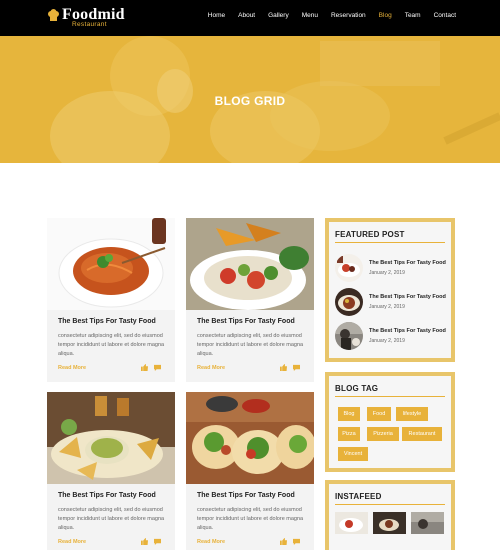 The height and width of the screenshot is (550, 500). What do you see at coordinates (250, 264) in the screenshot?
I see `salad-plate-image` at bounding box center [250, 264].